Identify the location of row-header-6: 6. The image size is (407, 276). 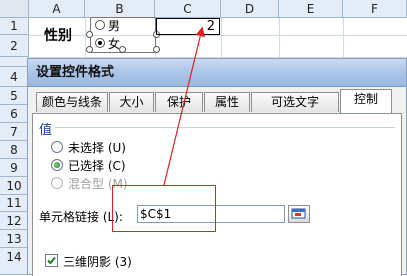
(14, 114).